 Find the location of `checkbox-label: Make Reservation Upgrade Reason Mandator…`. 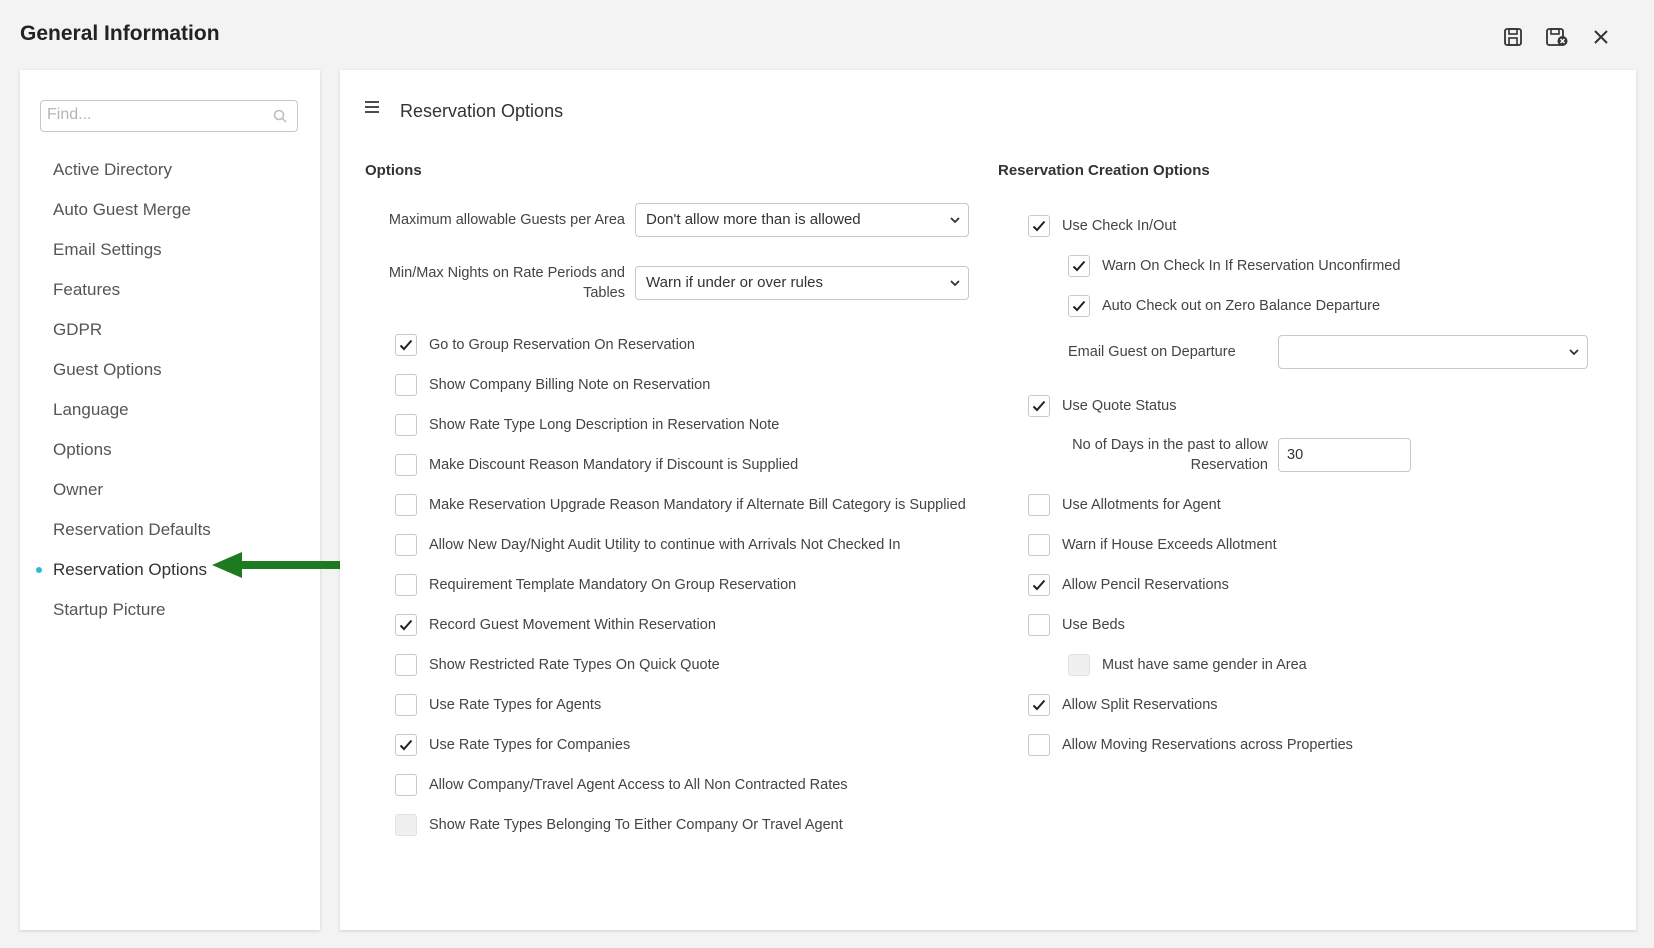

checkbox-label: Make Reservation Upgrade Reason Mandator… is located at coordinates (697, 505).